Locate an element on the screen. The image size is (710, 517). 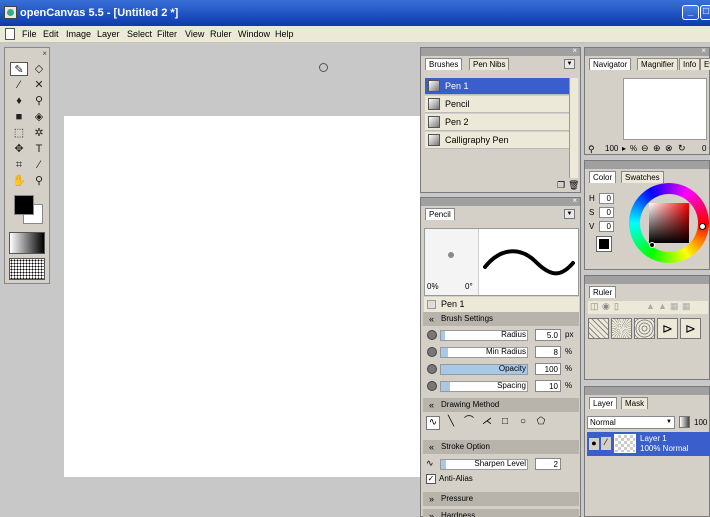
ruler-shape-2-icon: ▲ is located at coordinates (662, 306).